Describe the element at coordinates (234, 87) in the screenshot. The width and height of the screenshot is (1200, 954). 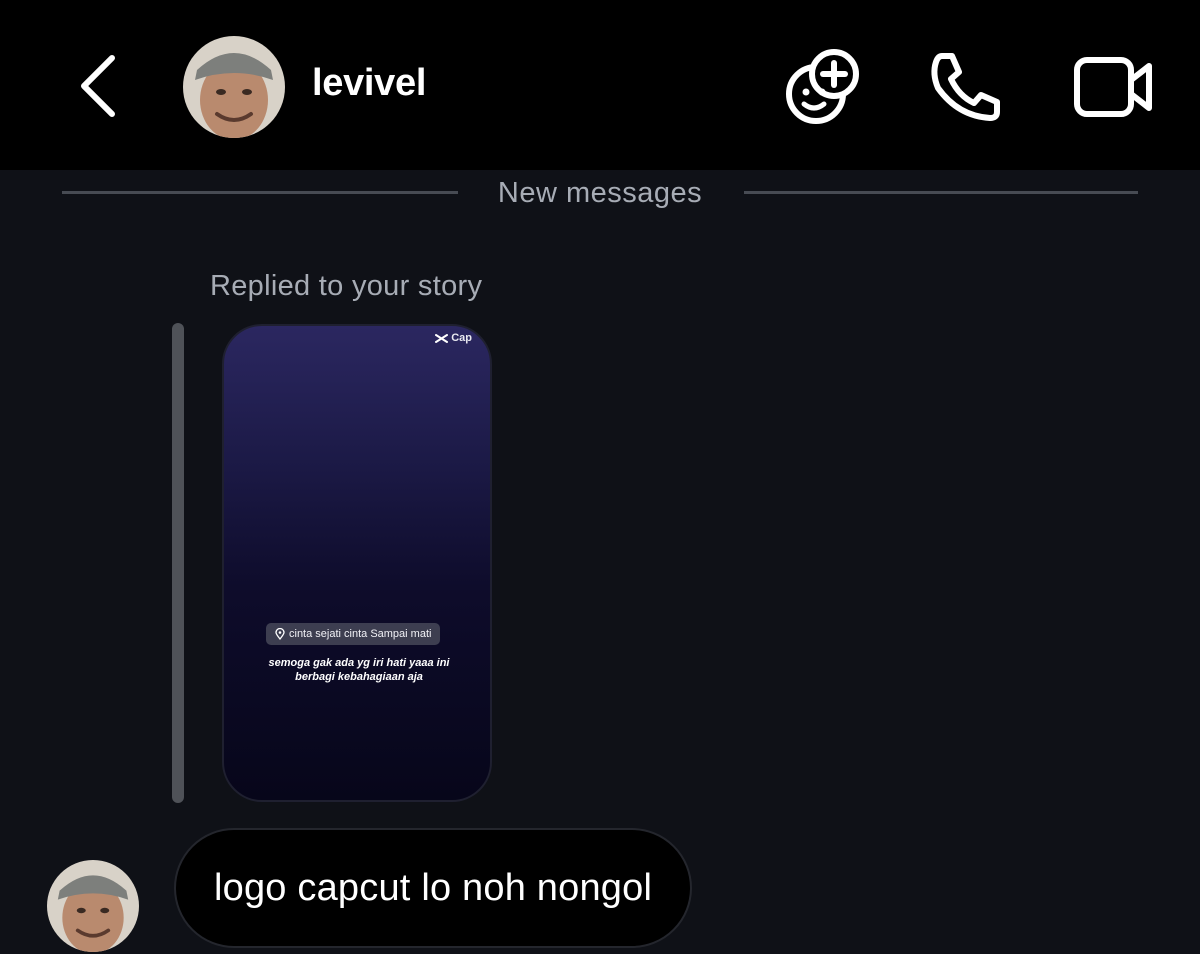
I see `header-avatar` at that location.